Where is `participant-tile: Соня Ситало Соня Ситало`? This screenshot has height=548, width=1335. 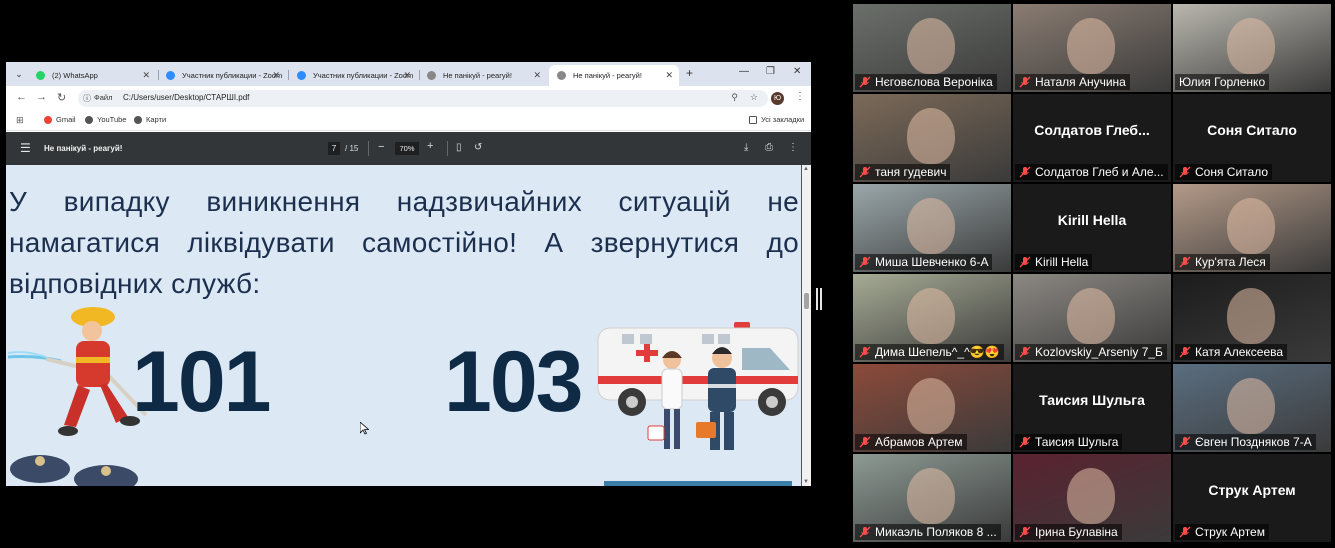
participant-tile: Соня Ситало Соня Ситало is located at coordinates (1252, 138).